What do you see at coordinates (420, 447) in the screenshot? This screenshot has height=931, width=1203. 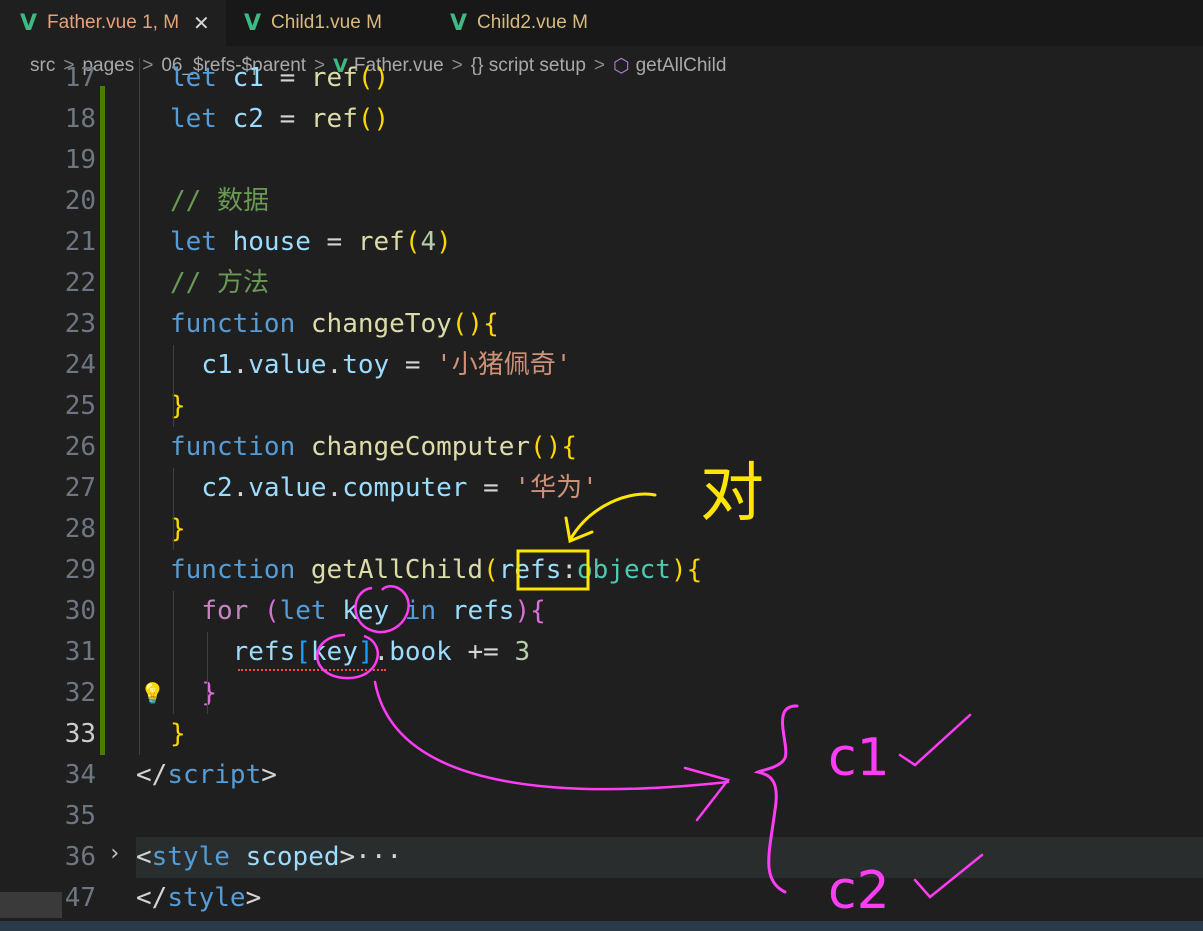 I see `code-token: changeComputer` at bounding box center [420, 447].